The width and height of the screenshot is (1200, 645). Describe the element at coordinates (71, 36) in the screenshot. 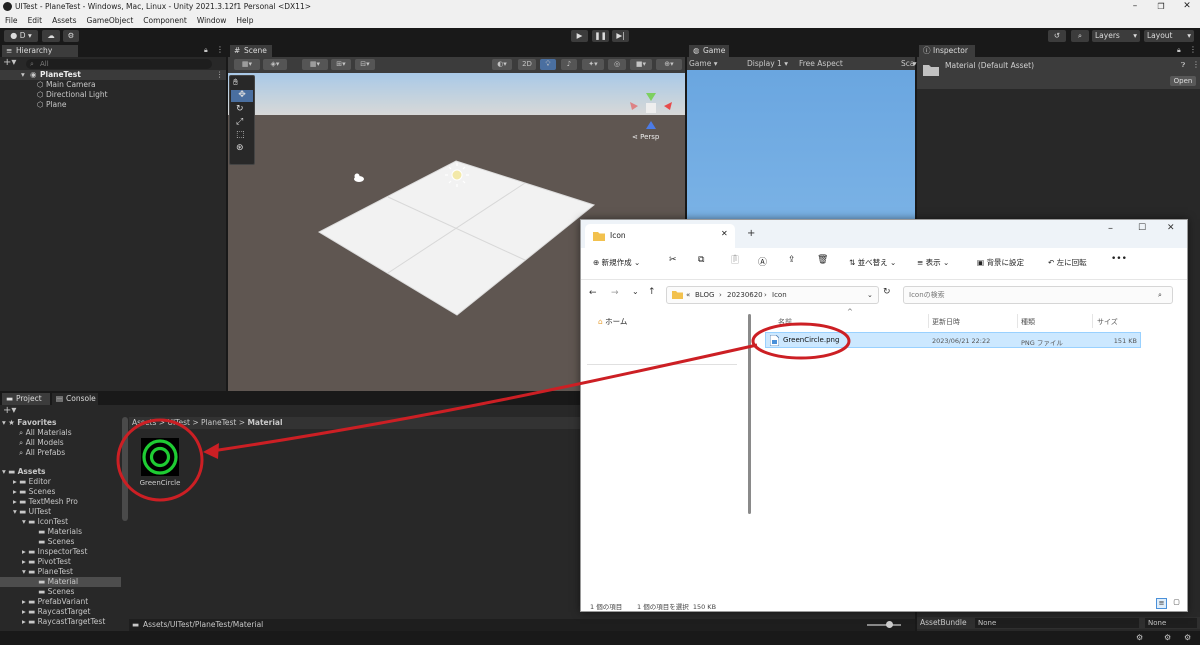

I see `collab-icon: ⚙` at that location.